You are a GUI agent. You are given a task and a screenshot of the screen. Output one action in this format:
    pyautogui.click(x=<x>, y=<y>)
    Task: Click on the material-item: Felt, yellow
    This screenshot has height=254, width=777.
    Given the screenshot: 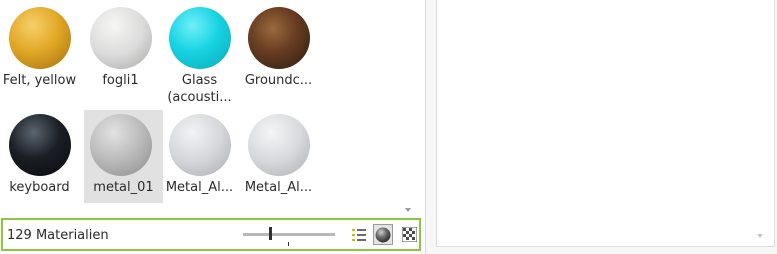 What is the action you would take?
    pyautogui.click(x=39, y=49)
    